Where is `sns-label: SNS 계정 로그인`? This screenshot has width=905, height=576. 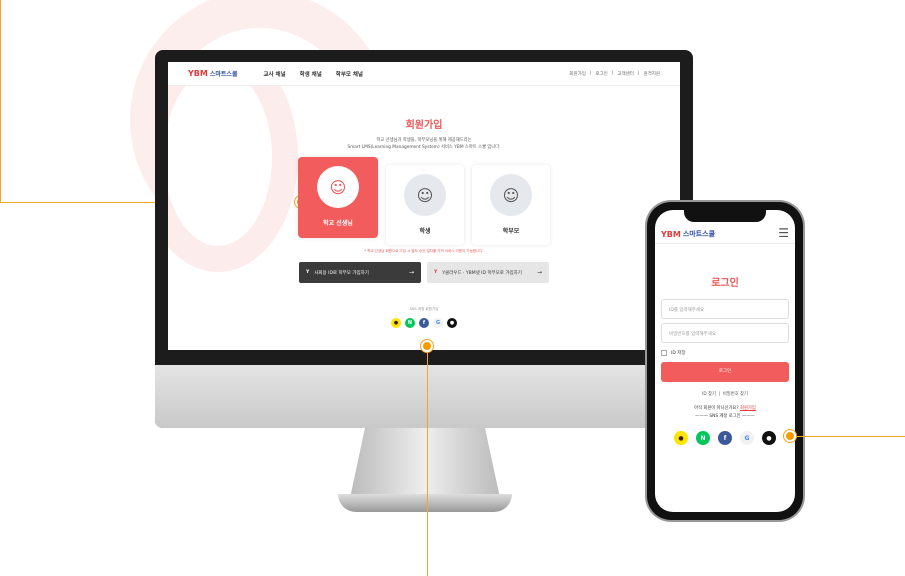
sns-label: SNS 계정 로그인 is located at coordinates (725, 416).